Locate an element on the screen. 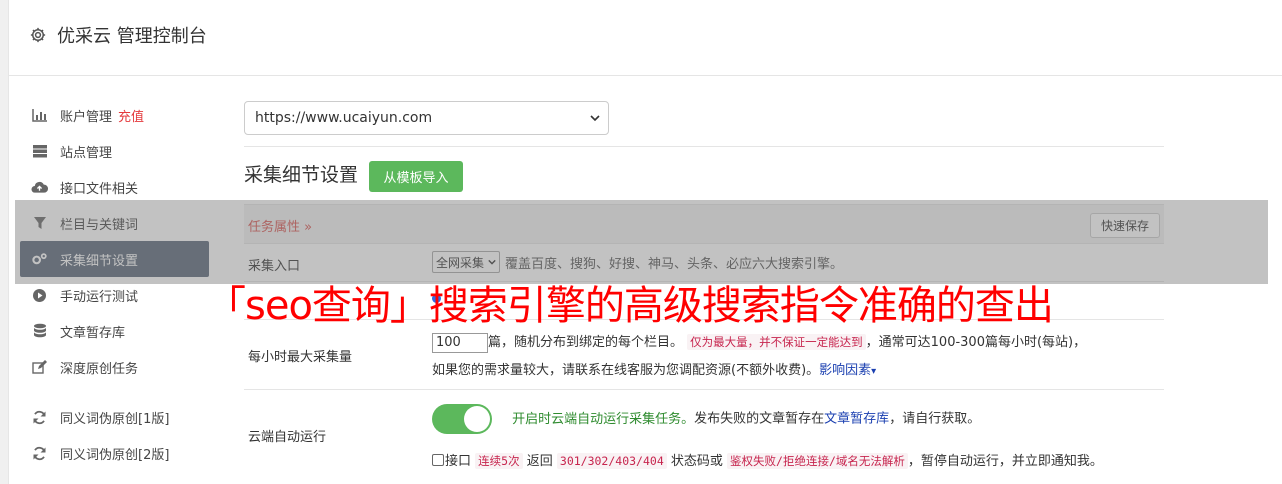 This screenshot has width=1282, height=484. cloud-auto-text: 发布失败的文章暂存在 is located at coordinates (759, 419).